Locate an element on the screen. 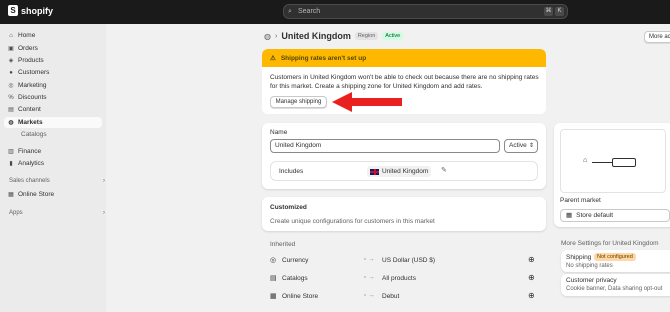 The height and width of the screenshot is (312, 670). sidebar-item-content: ▤ Content is located at coordinates (53, 109).